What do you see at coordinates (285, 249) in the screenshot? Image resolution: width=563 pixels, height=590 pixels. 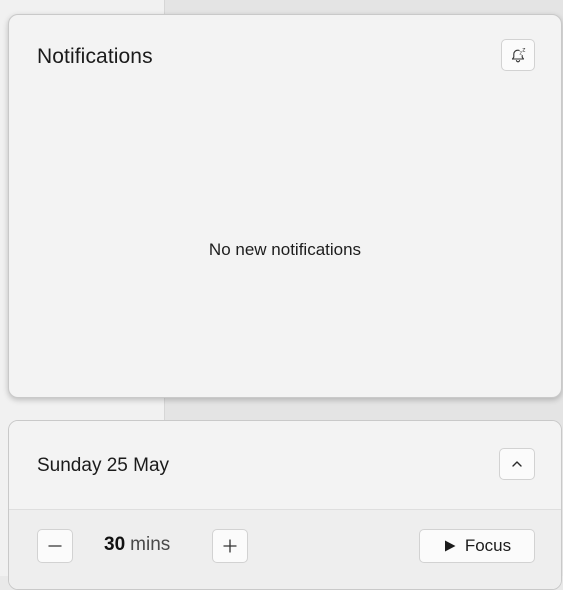 I see `empty-notifications-message: No new notifications` at bounding box center [285, 249].